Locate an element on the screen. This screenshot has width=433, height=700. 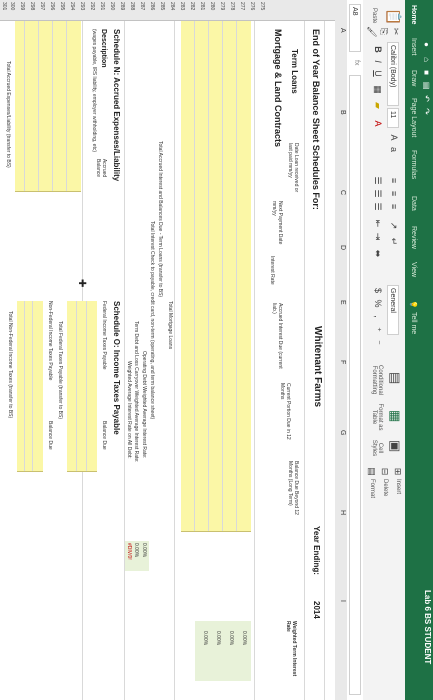
row-header: 286 is located at coordinates (152, 6).